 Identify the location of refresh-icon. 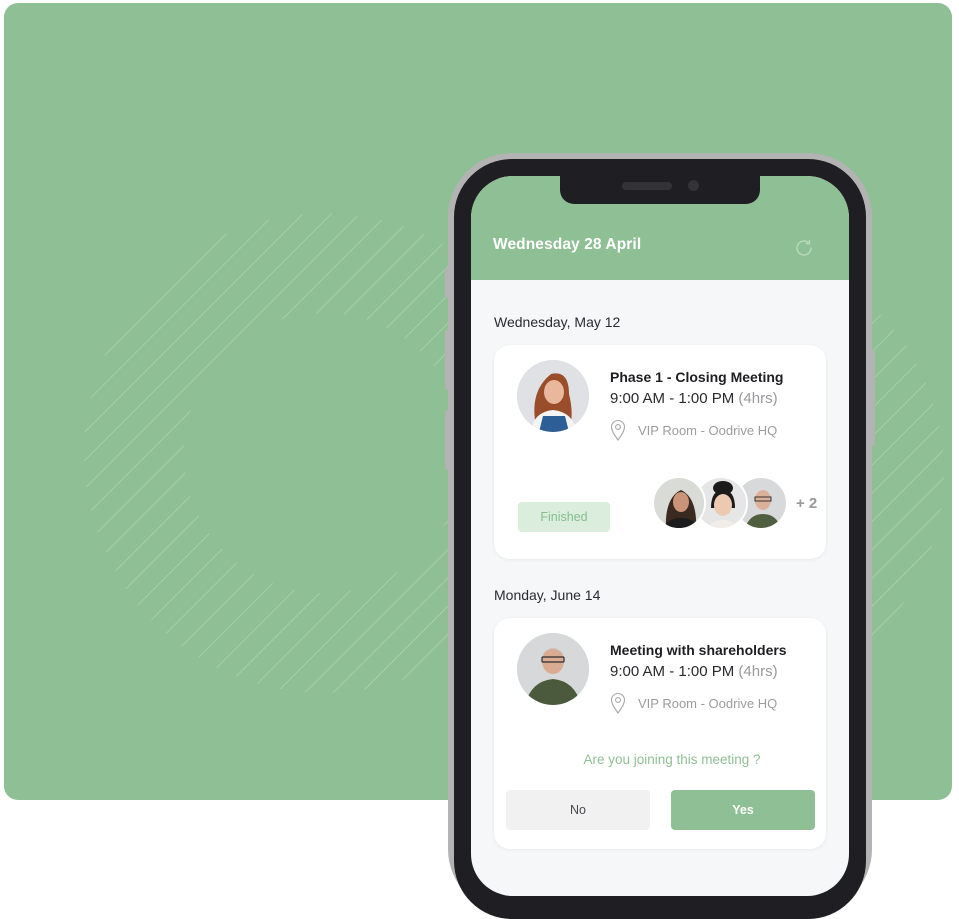
(804, 248).